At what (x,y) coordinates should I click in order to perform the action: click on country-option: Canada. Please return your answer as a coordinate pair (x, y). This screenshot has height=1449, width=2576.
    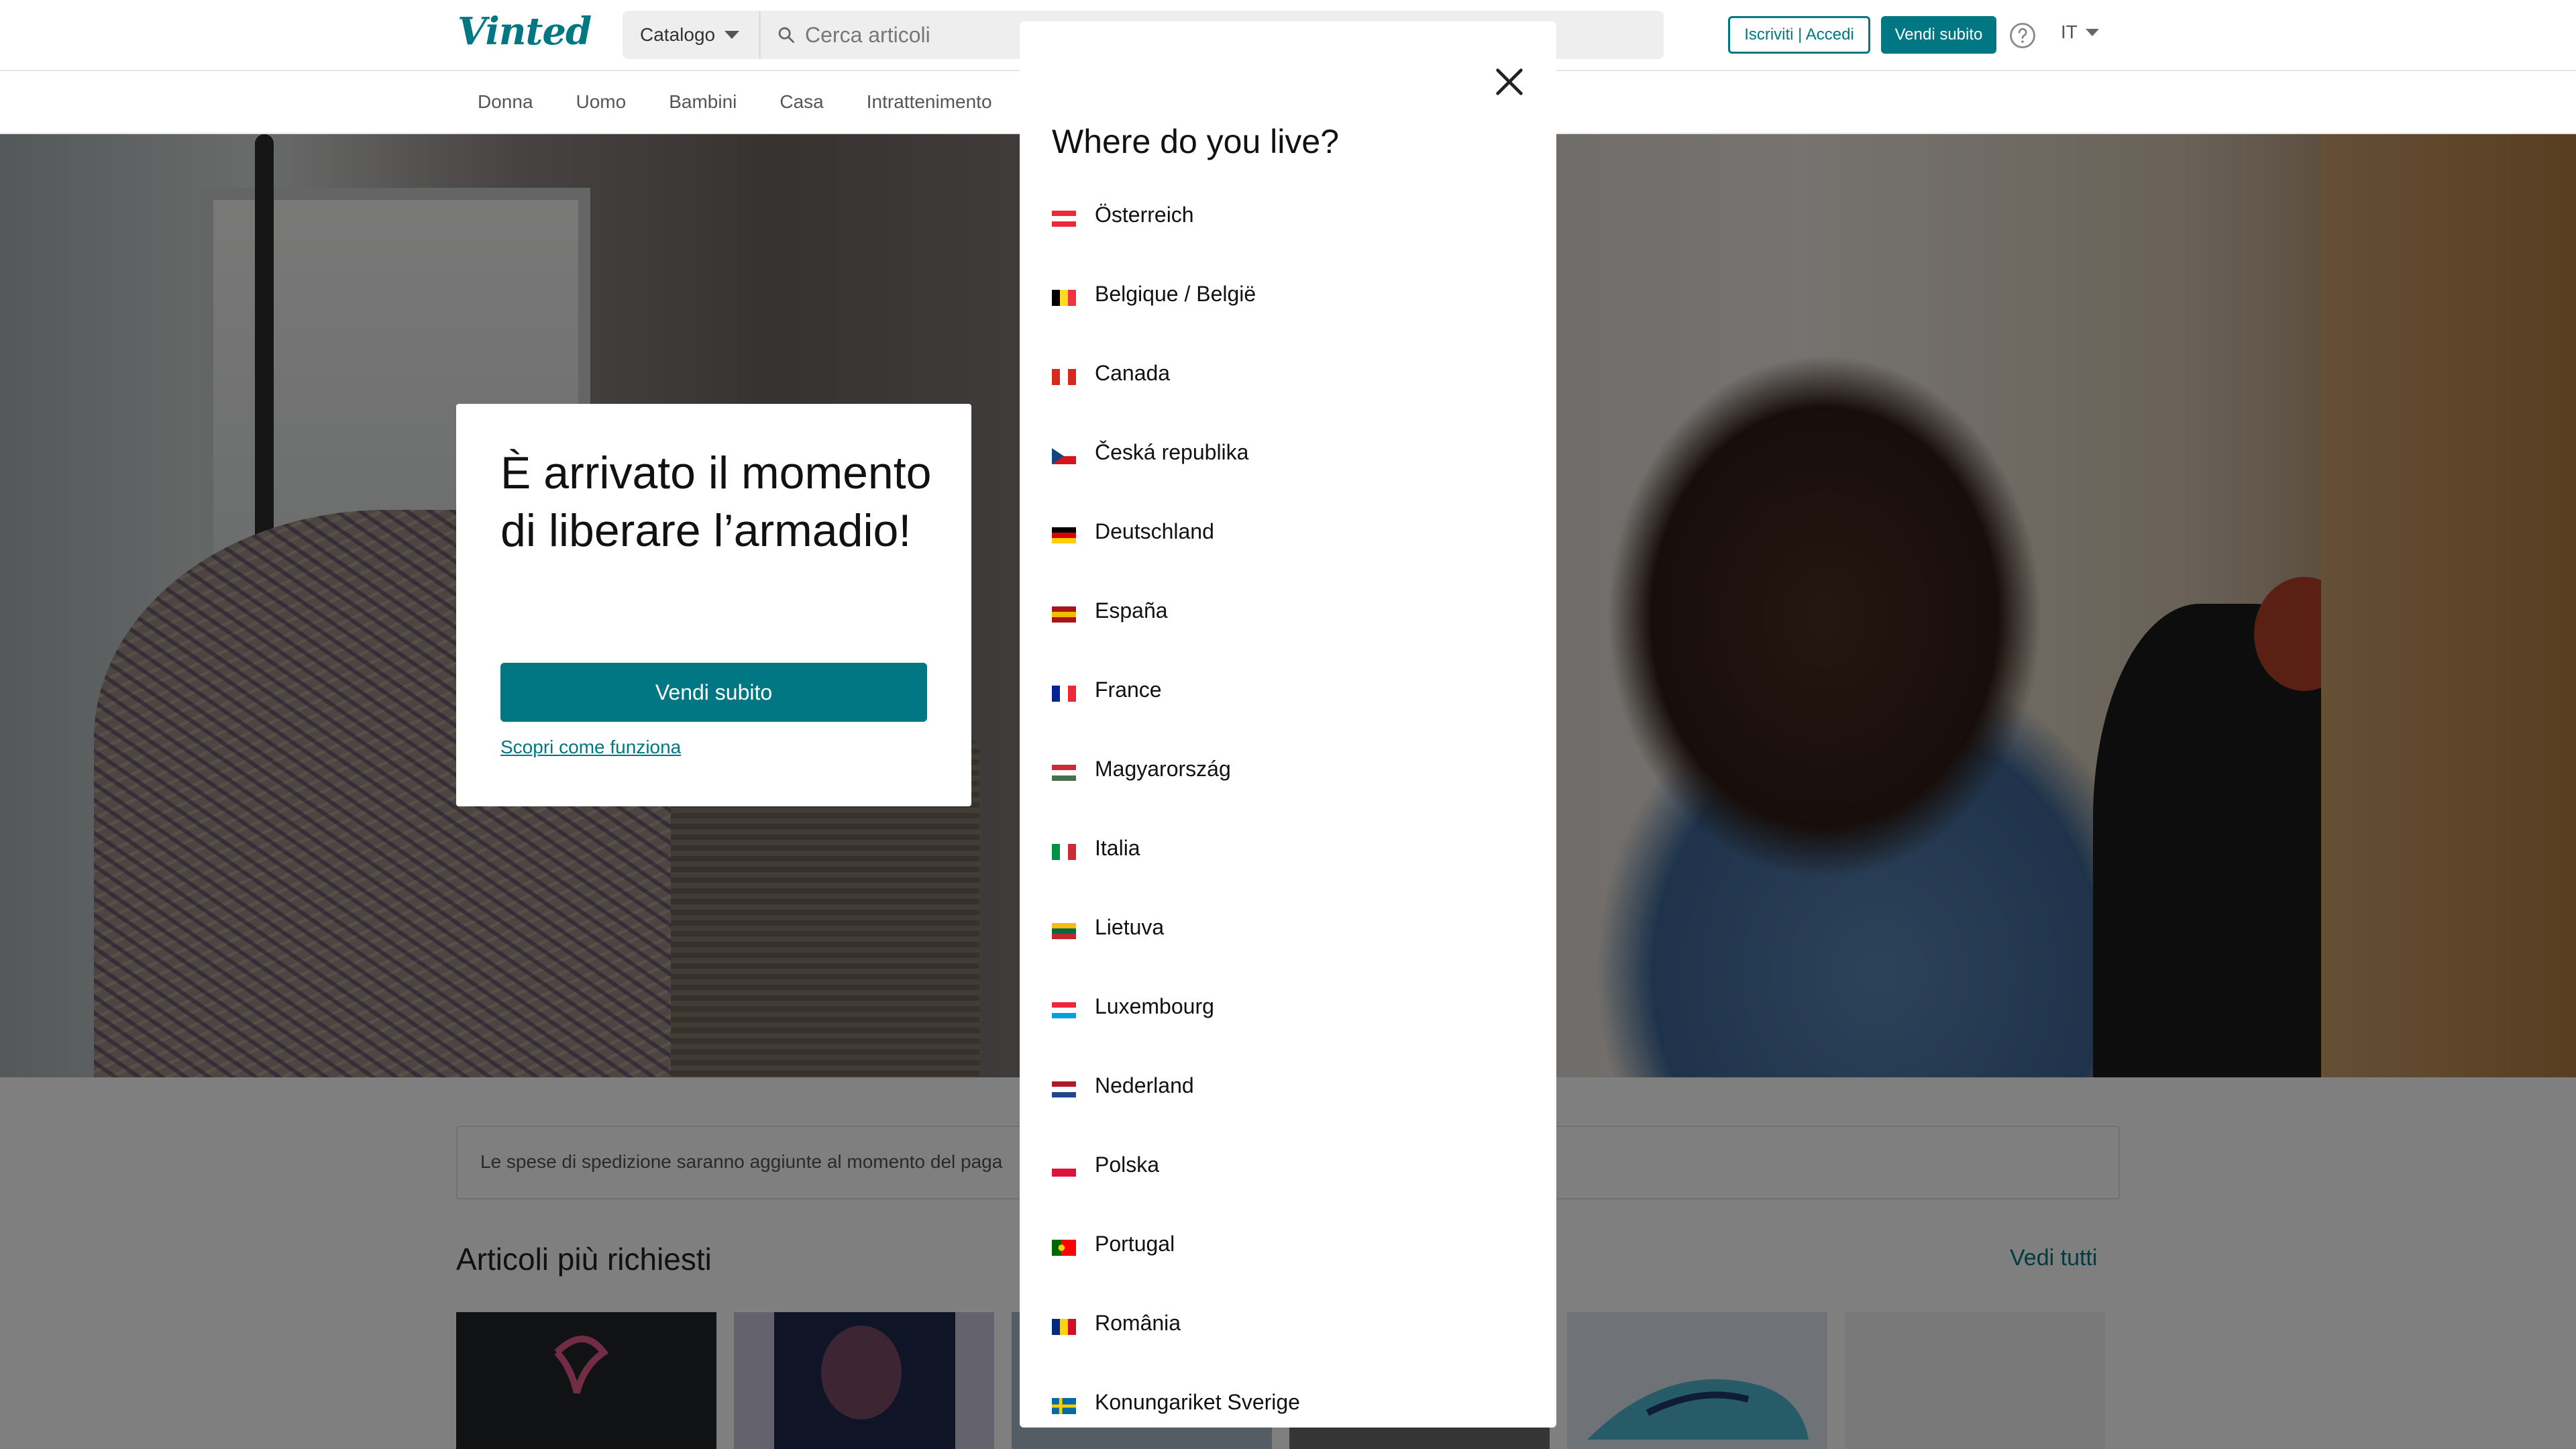
    Looking at the image, I should click on (1293, 400).